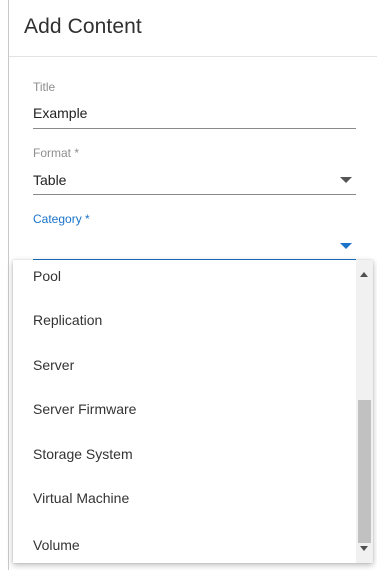  I want to click on option-volume: Volume, so click(184, 543).